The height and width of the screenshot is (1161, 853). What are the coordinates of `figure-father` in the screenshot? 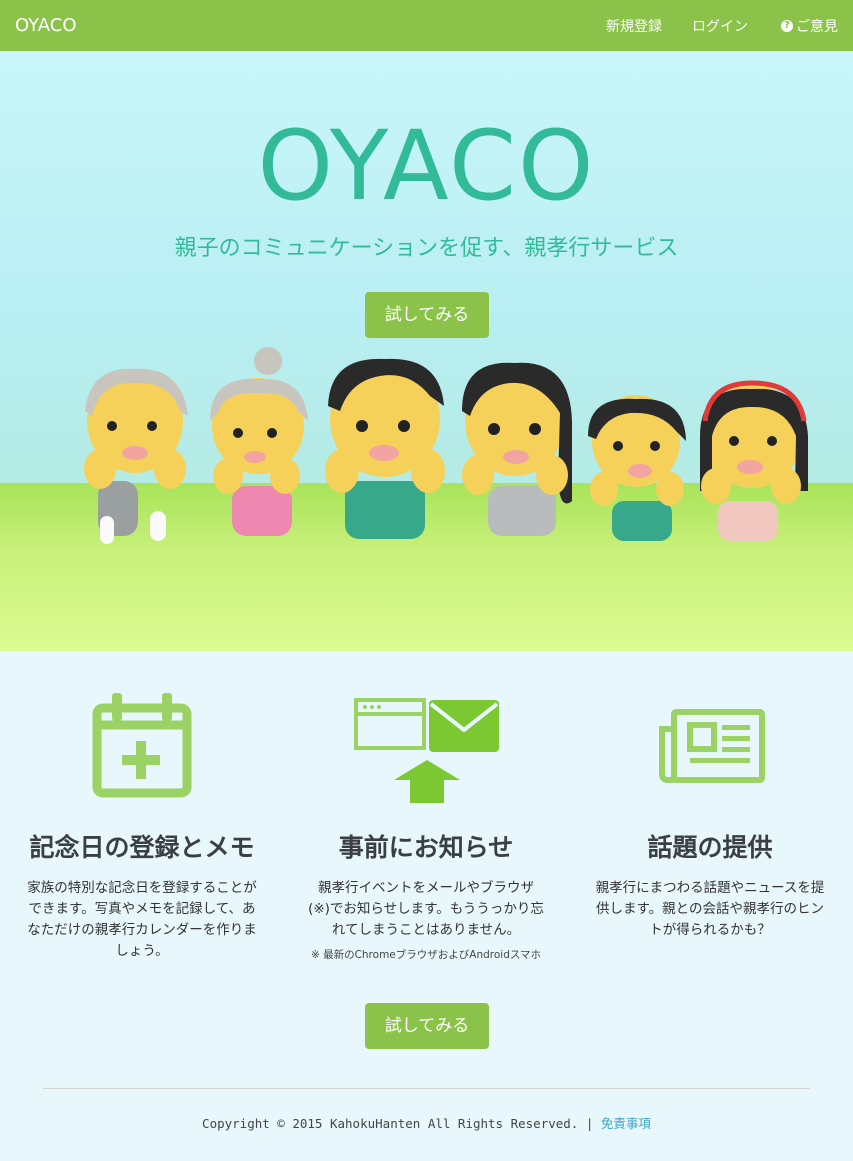 It's located at (385, 448).